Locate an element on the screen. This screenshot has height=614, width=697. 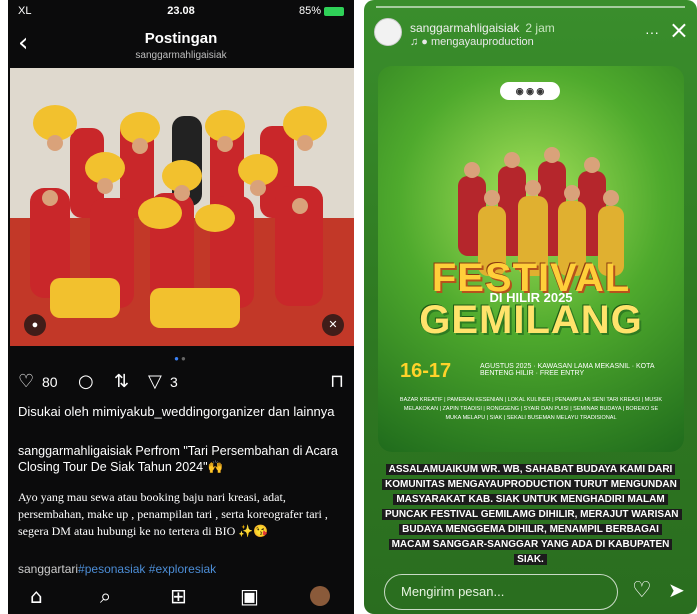
mute-icon: ✕ is located at coordinates (333, 325).